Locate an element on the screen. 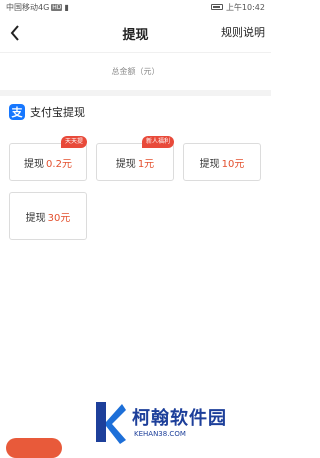 Image resolution: width=320 pixels, height=458 pixels. hd-badge: HD is located at coordinates (57, 7).